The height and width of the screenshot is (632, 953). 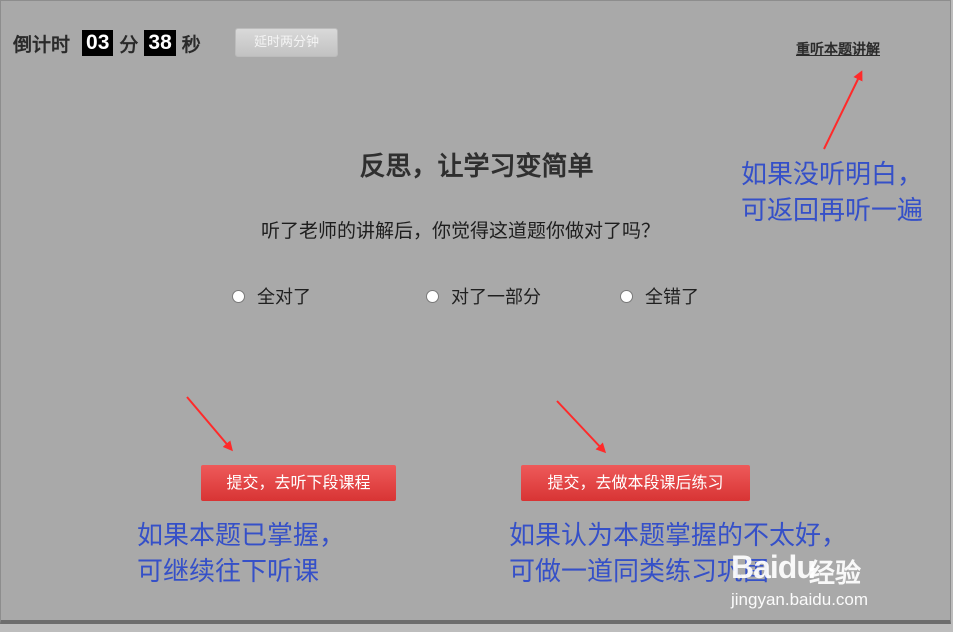 I want to click on watermark-suffix: 经验, so click(x=835, y=574).